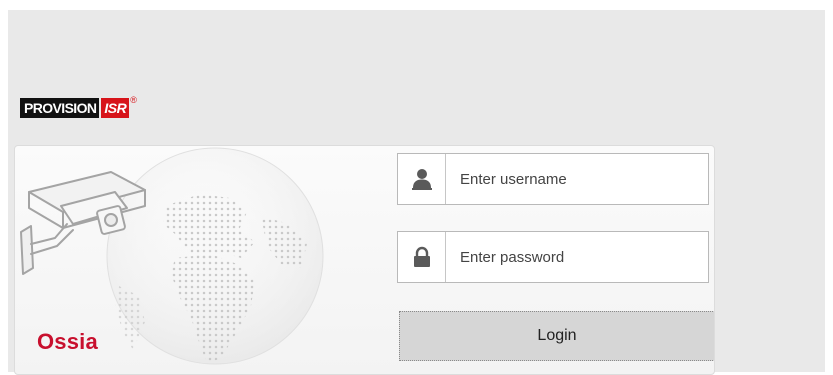 This screenshot has width=833, height=375. I want to click on username-field, so click(553, 179).